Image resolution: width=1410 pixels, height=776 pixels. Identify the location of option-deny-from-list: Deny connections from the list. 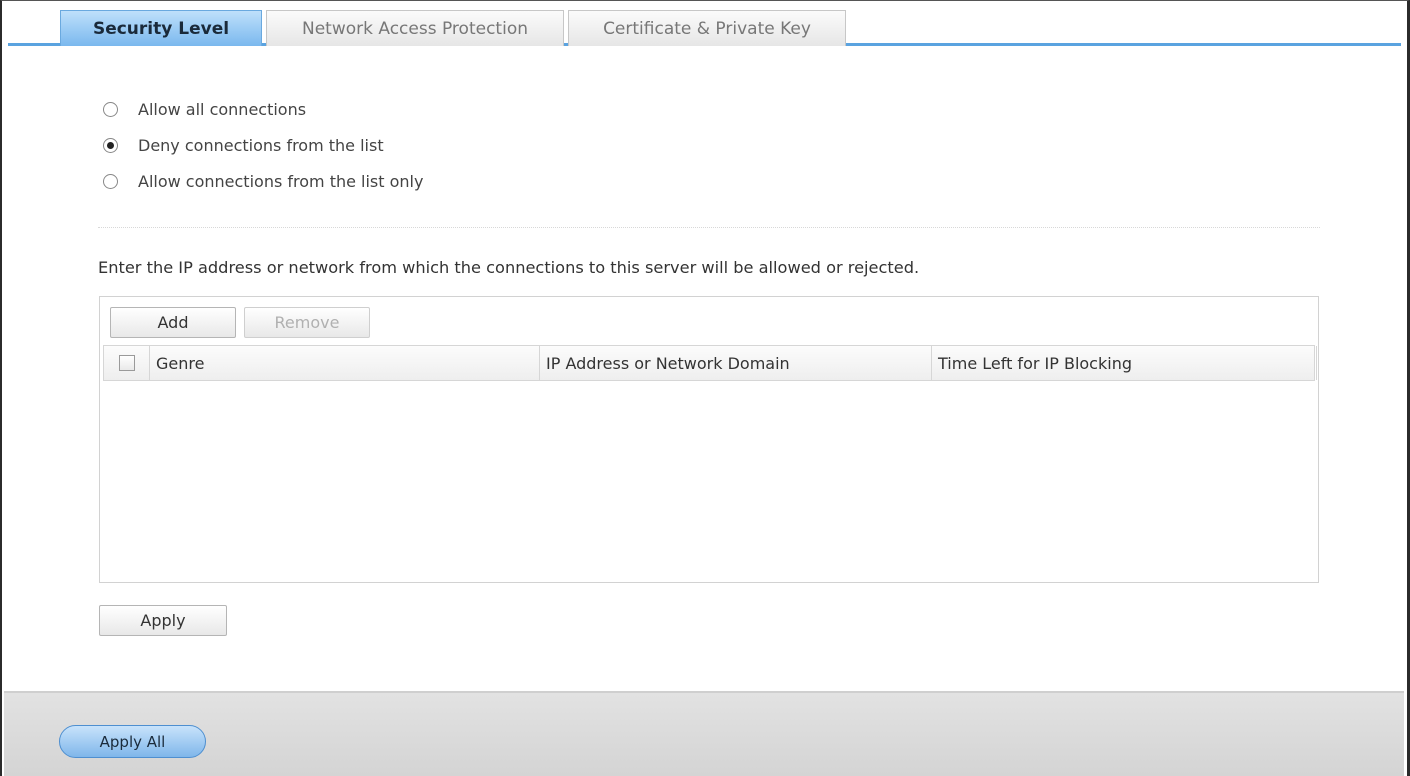
(263, 145).